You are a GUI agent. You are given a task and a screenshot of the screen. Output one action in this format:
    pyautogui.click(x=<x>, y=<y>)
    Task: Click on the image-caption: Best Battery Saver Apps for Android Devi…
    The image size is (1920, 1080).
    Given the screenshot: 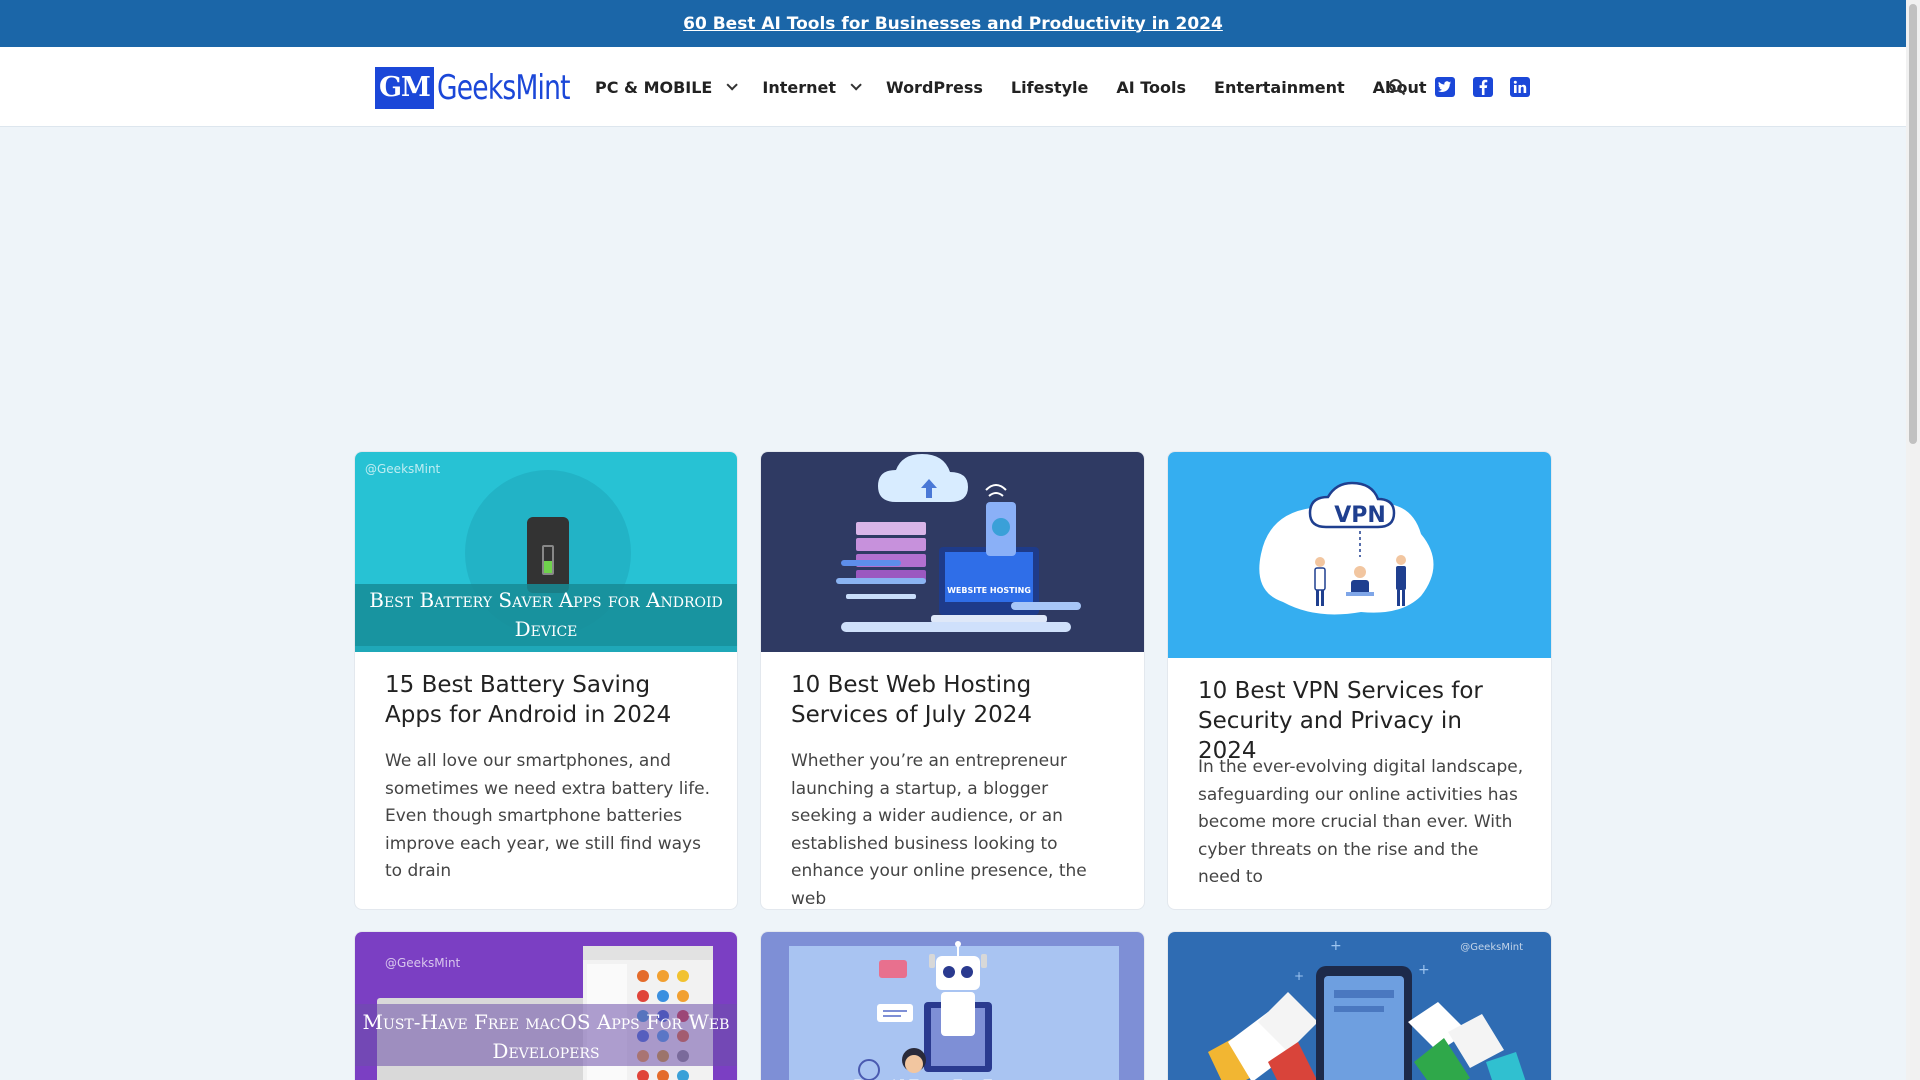 What is the action you would take?
    pyautogui.click(x=546, y=614)
    